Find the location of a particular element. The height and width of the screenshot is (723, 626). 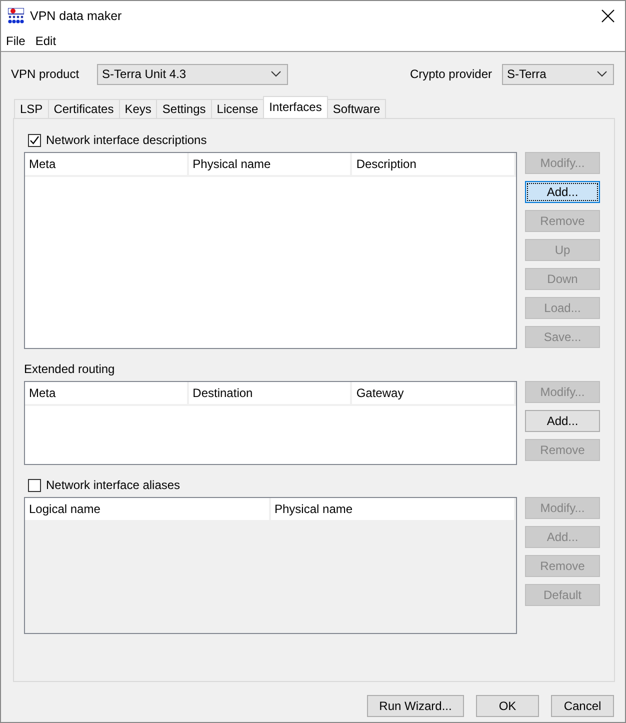

dialog-button: Cancel is located at coordinates (582, 706).